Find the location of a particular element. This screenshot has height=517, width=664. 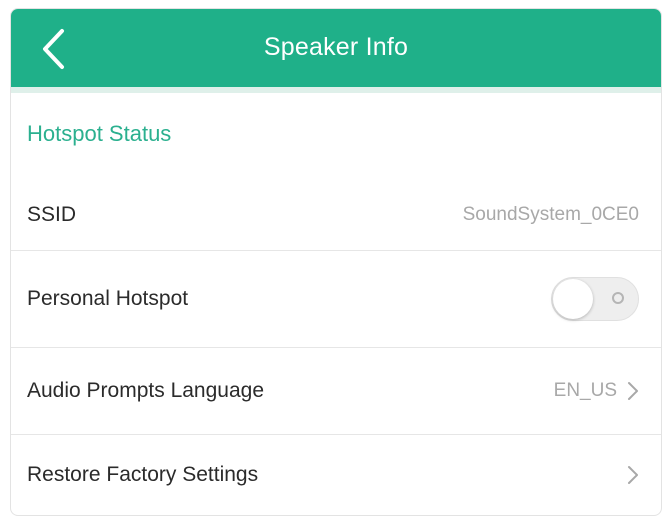

audio-prompts-language-value-group: EN_US is located at coordinates (596, 391).